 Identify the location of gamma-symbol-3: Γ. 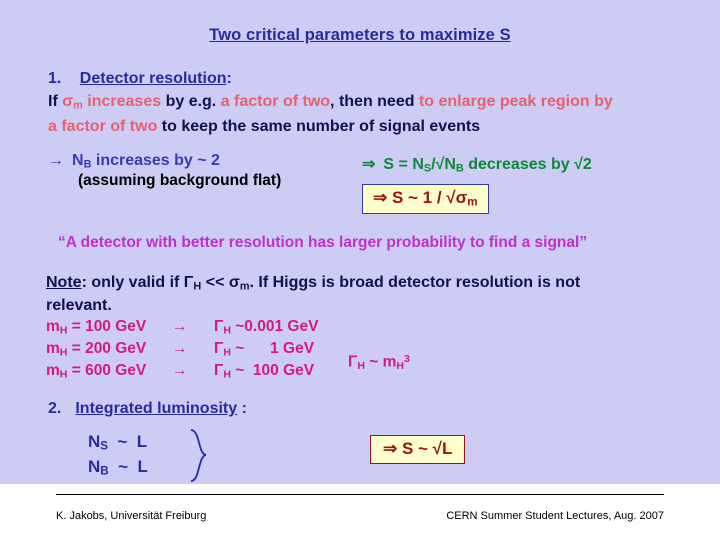
(353, 362).